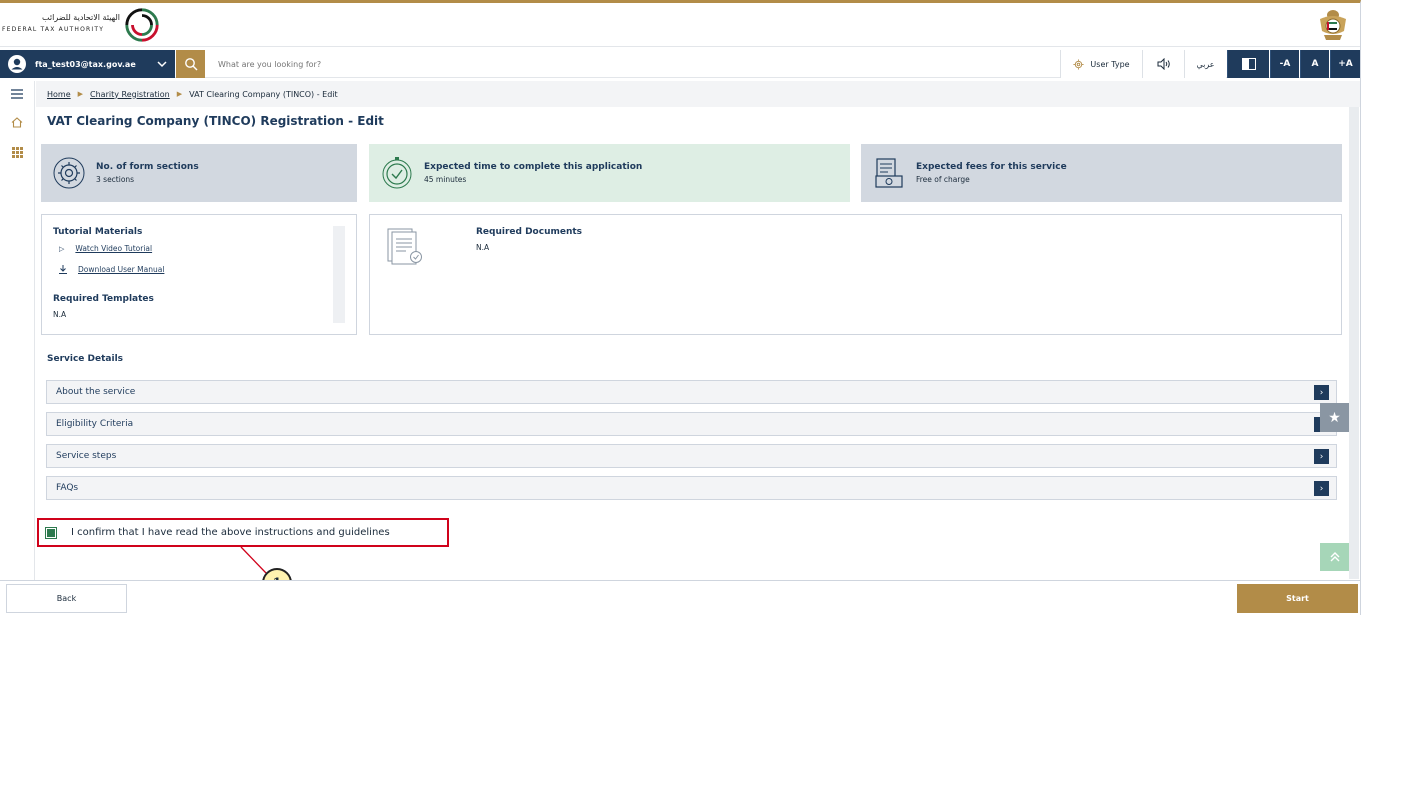  What do you see at coordinates (991, 167) in the screenshot?
I see `info-card-title: Expected fees for this service` at bounding box center [991, 167].